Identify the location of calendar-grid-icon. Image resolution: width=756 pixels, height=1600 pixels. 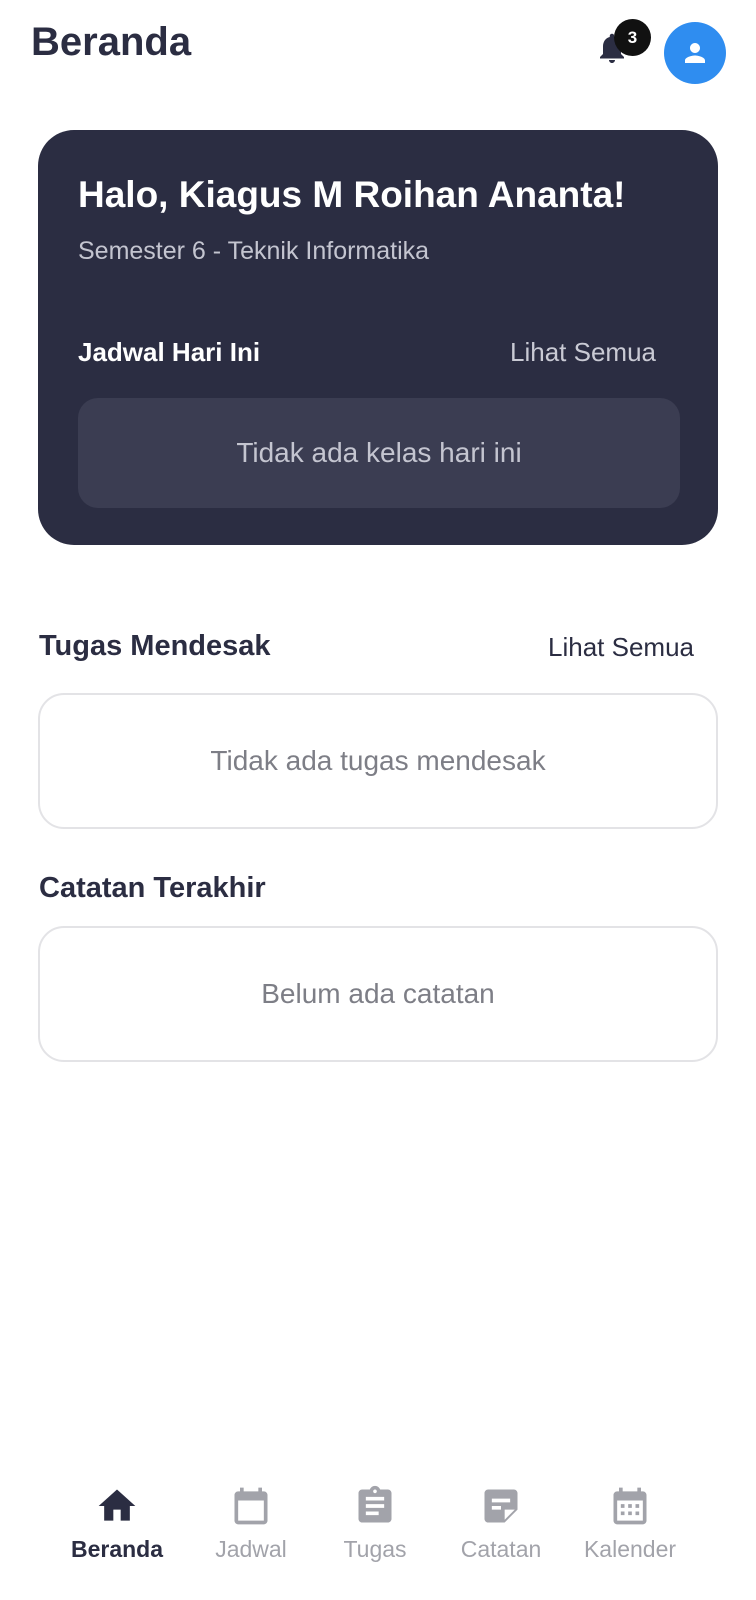
(630, 1506).